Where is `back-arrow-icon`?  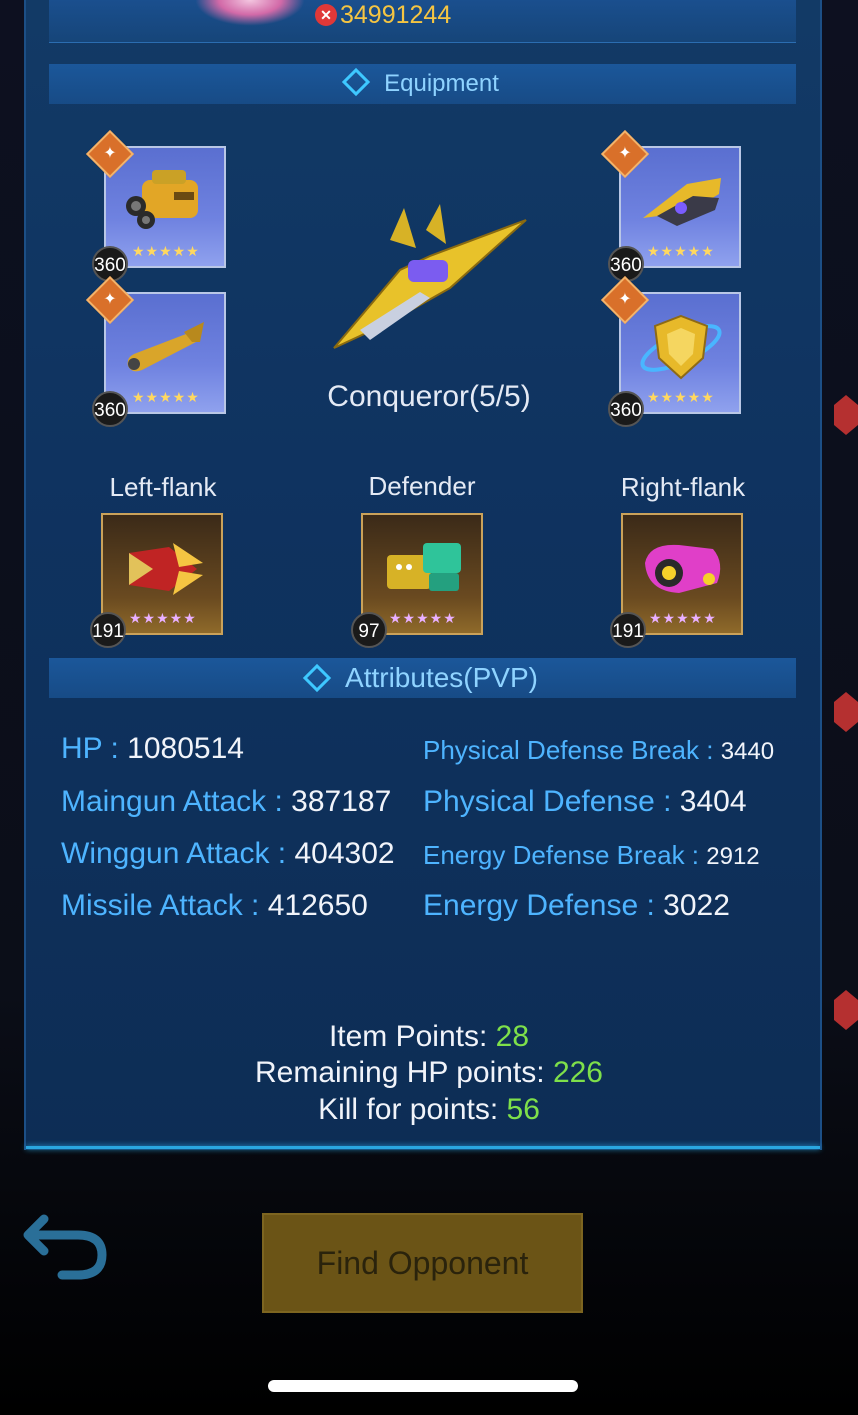
back-arrow-icon is located at coordinates (67, 1245).